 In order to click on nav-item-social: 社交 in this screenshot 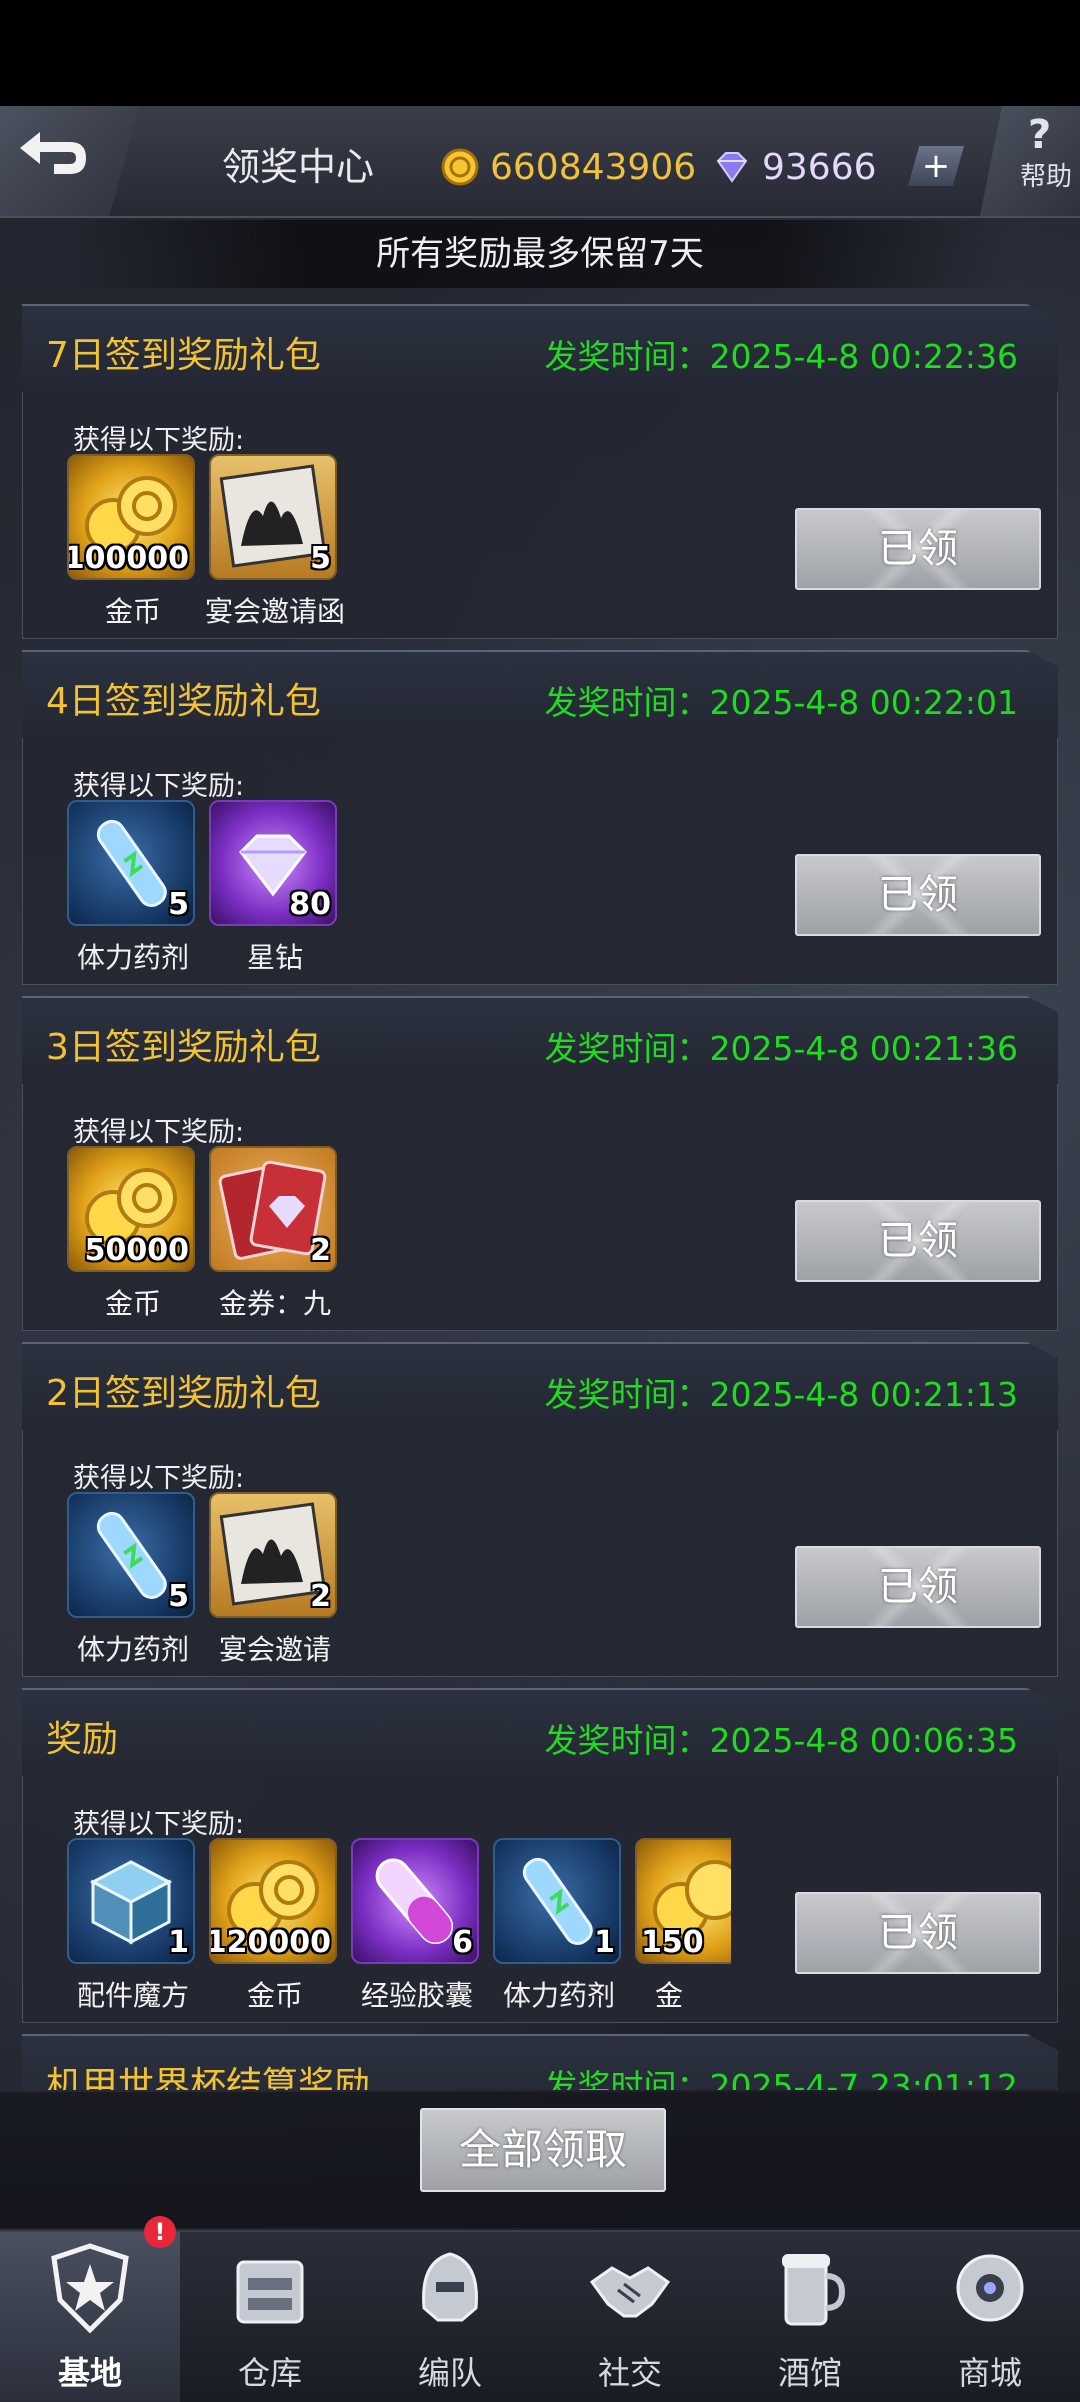, I will do `click(630, 2317)`.